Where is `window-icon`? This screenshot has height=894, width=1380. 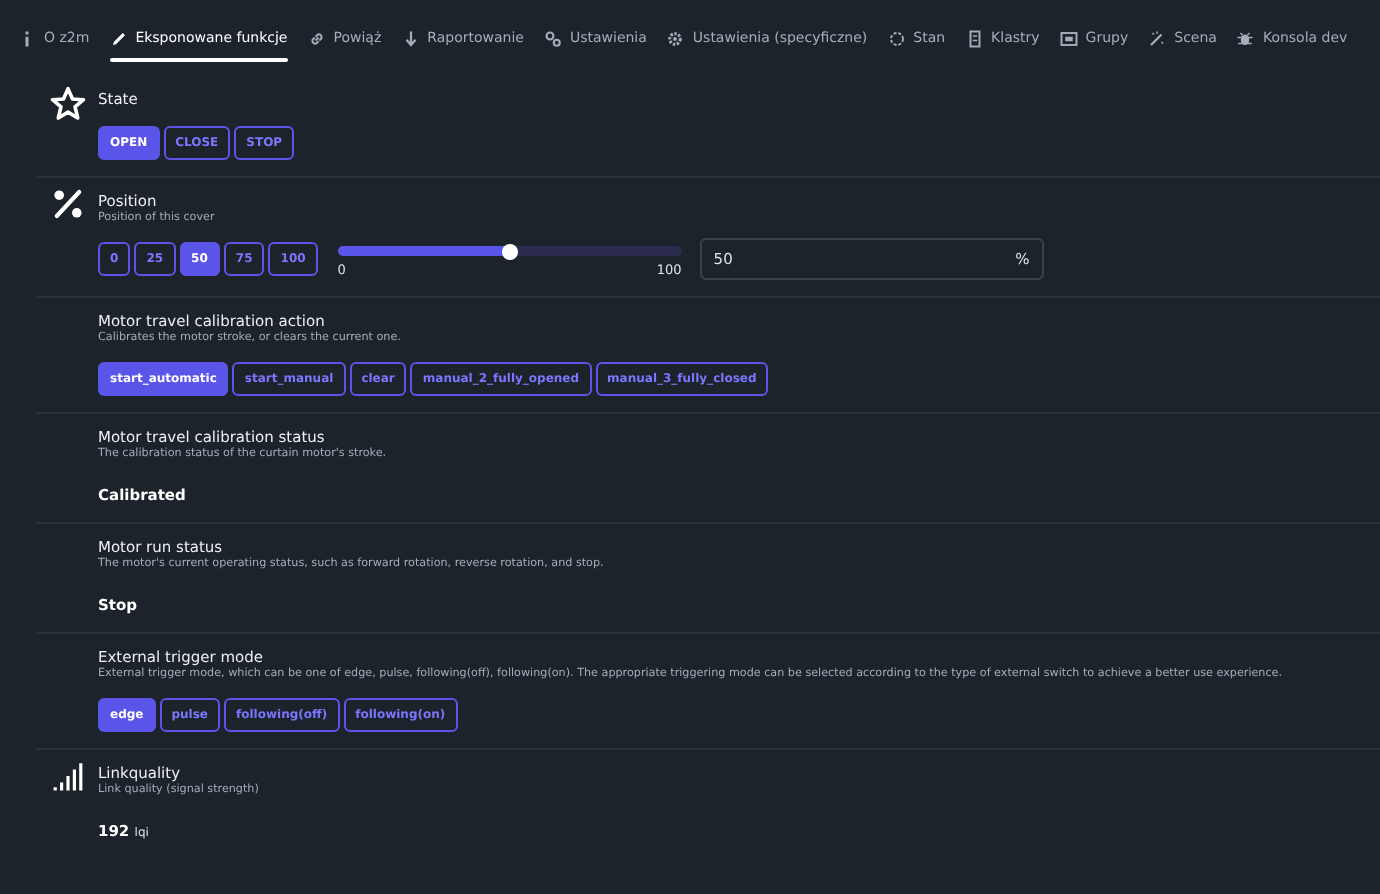 window-icon is located at coordinates (1068, 38).